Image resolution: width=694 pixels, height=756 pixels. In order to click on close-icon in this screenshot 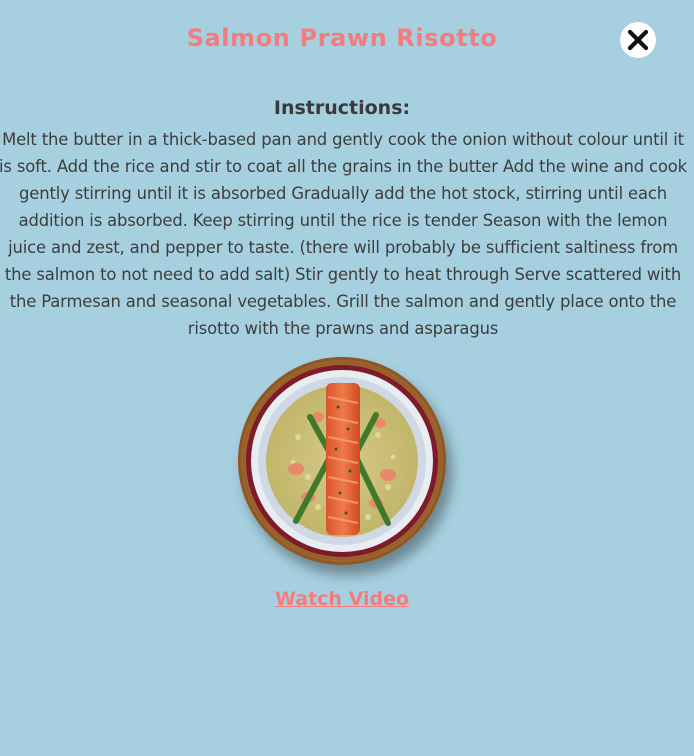, I will do `click(638, 40)`.